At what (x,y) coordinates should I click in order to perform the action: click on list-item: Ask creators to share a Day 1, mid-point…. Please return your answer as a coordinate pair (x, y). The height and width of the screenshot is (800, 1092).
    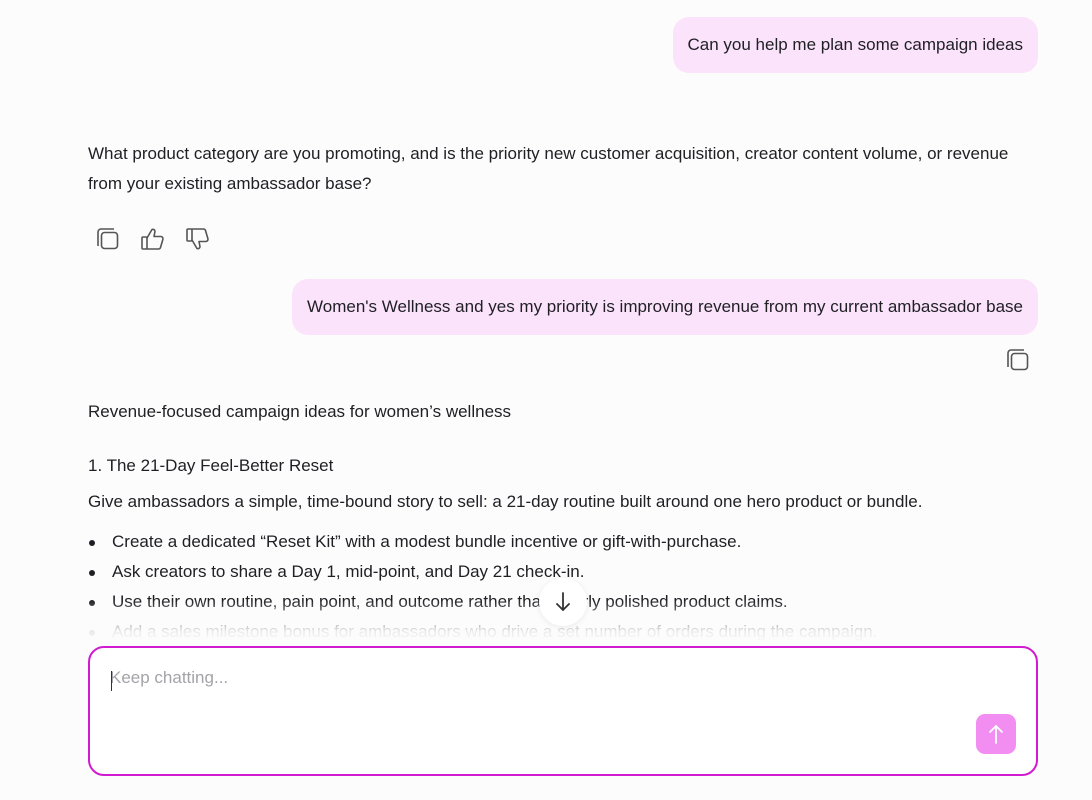
    Looking at the image, I should click on (568, 572).